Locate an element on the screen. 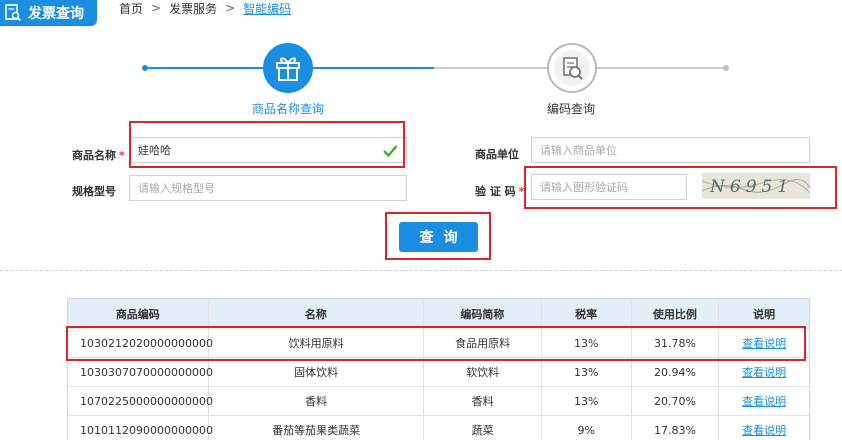 The width and height of the screenshot is (842, 440). col-header-description: 说明 is located at coordinates (764, 314).